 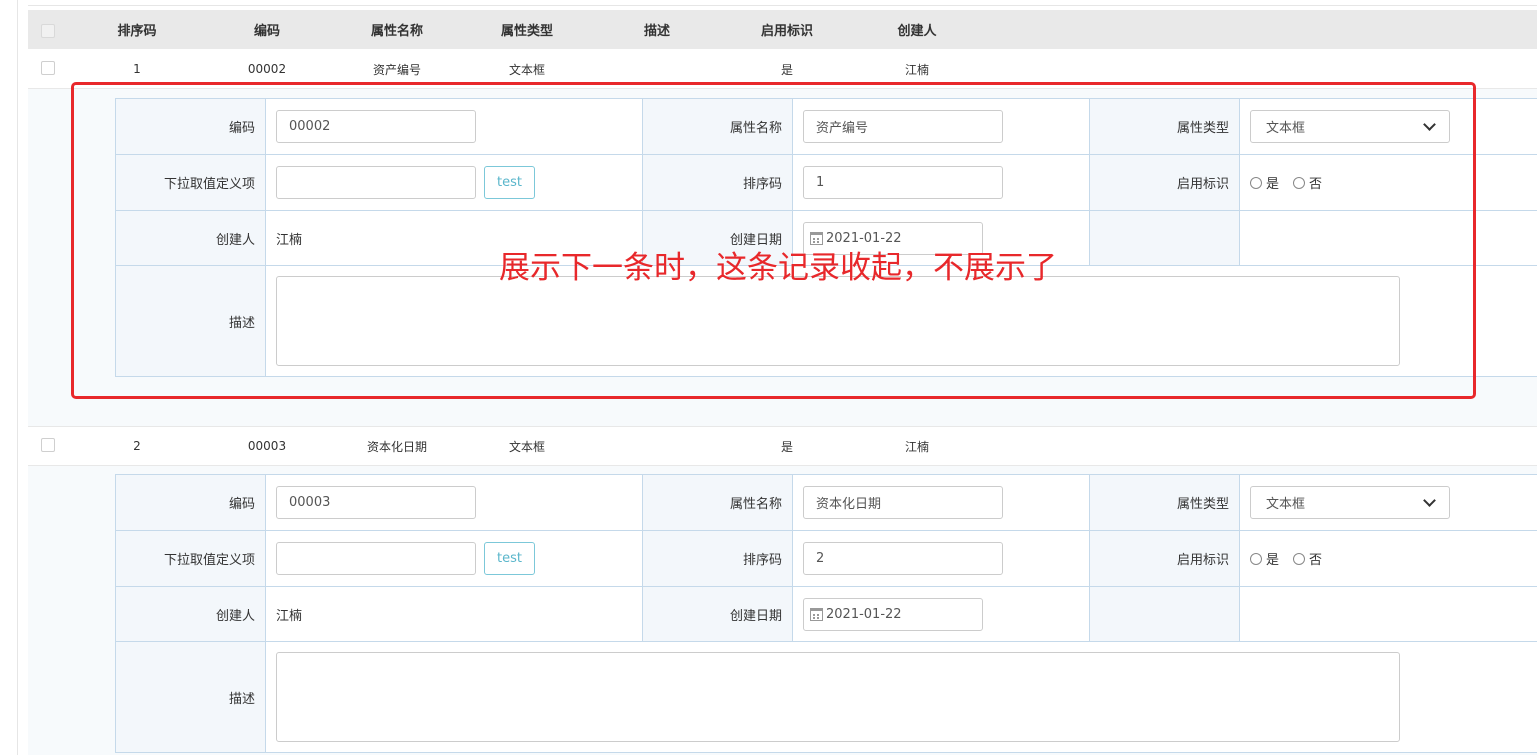 What do you see at coordinates (397, 29) in the screenshot?
I see `col-header-name: 属性名称` at bounding box center [397, 29].